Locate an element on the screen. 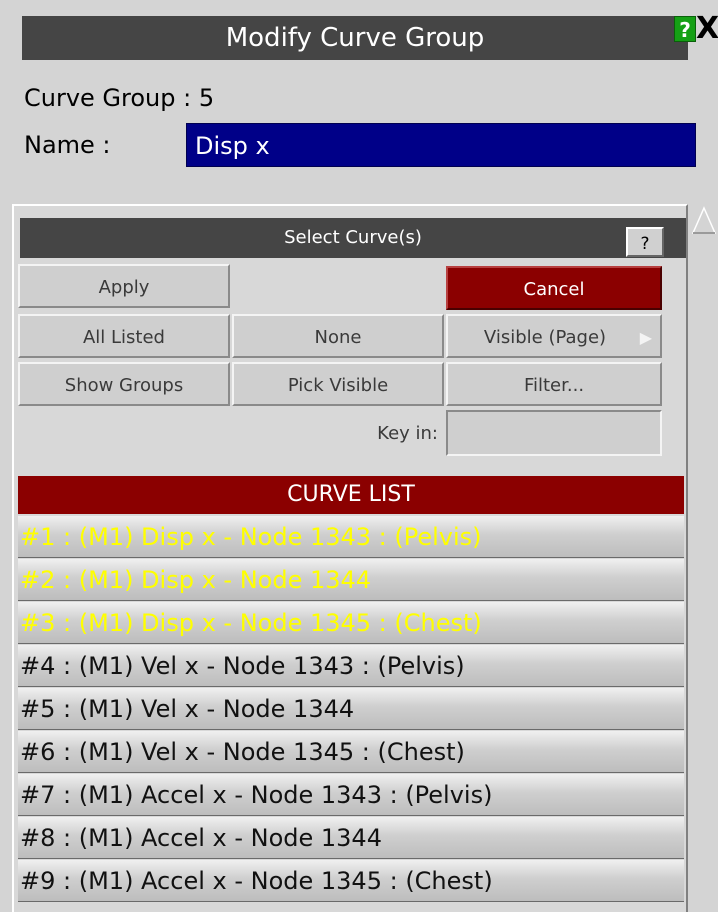  scroll-up-arrow-icon is located at coordinates (704, 220).